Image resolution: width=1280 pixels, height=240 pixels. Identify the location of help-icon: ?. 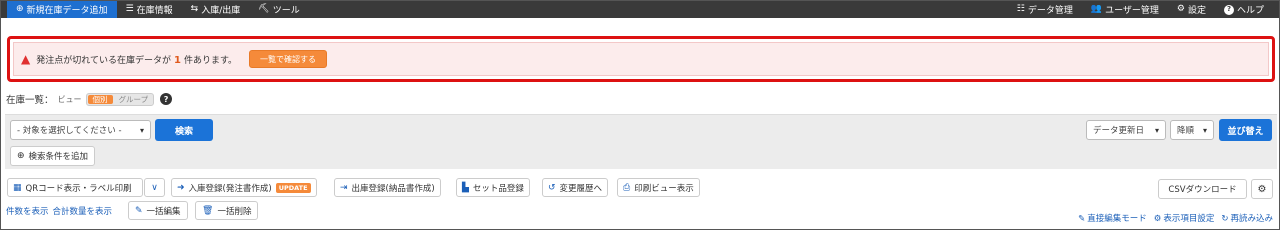
(1228, 9).